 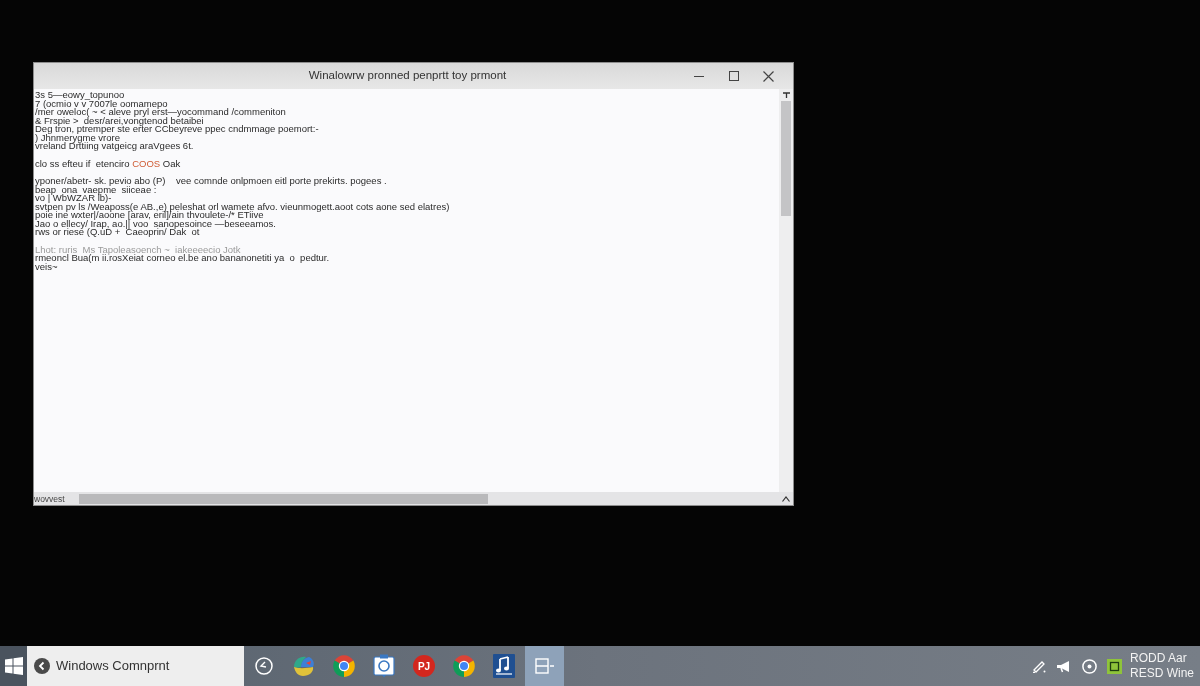 What do you see at coordinates (242, 206) in the screenshot?
I see `console-line: svtpen pv ls /Weaposs(e AB.,e) peleshat orl wamete afvo. vieunmogett.aoot cots aone sed elatres)` at bounding box center [242, 206].